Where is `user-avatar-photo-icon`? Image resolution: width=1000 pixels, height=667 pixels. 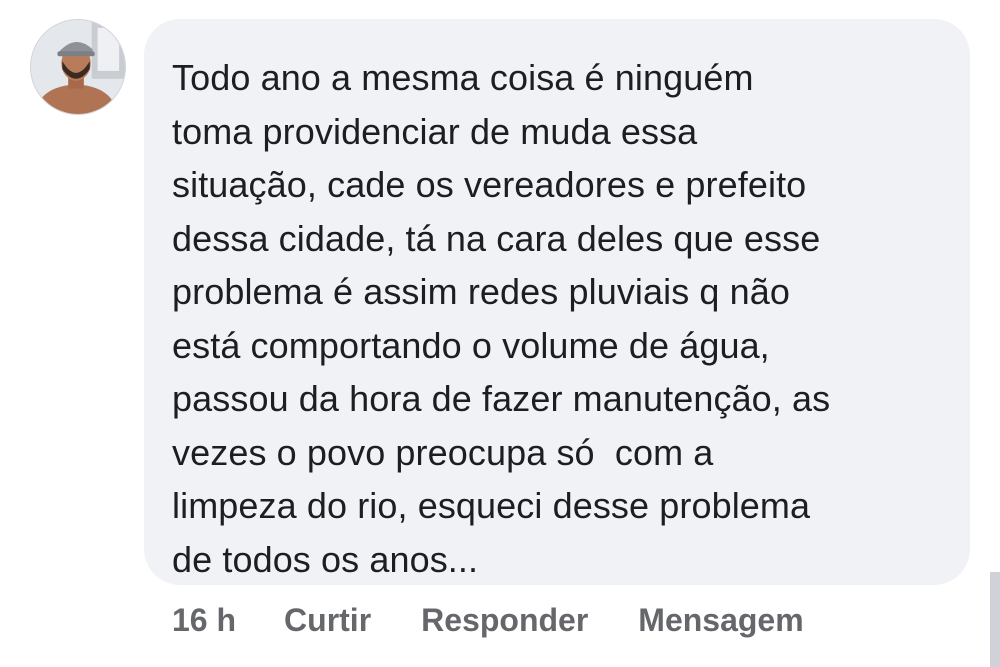 user-avatar-photo-icon is located at coordinates (78, 67).